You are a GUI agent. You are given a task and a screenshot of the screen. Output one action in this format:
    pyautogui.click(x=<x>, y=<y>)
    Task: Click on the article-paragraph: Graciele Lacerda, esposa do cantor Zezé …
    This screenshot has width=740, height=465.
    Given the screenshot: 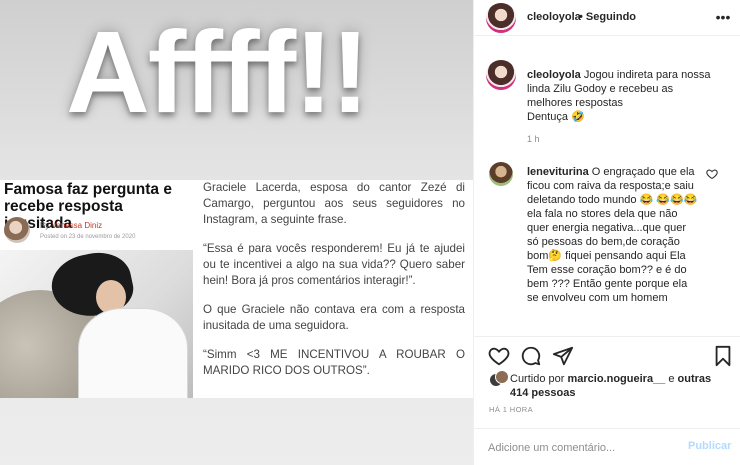 What is the action you would take?
    pyautogui.click(x=334, y=203)
    